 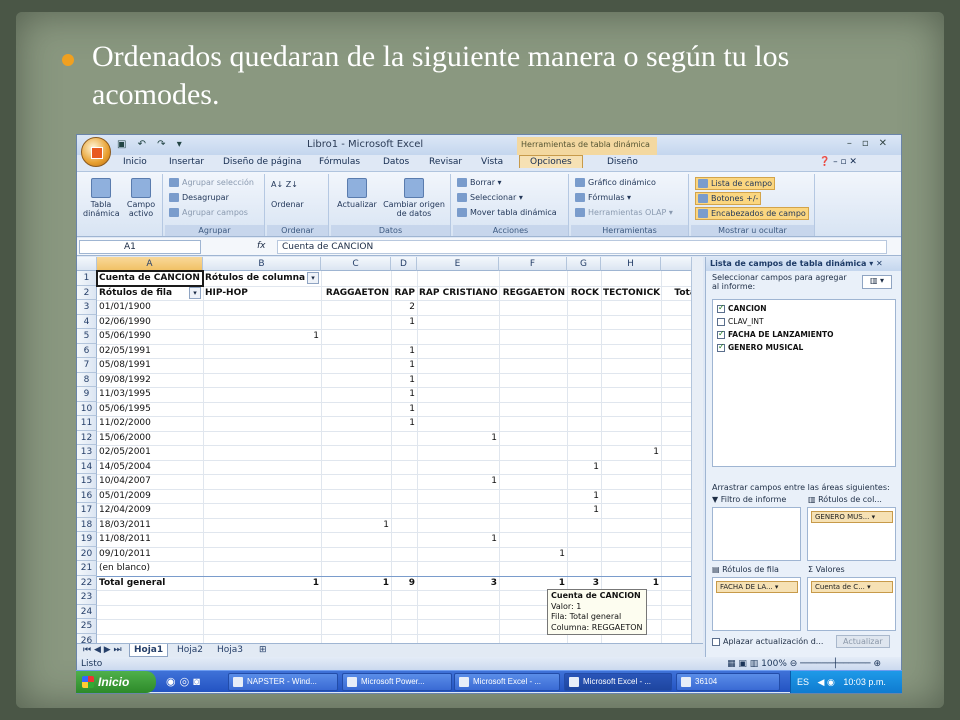 I want to click on cambiar-origen-button: Cambiar origen de datos, so click(x=414, y=198).